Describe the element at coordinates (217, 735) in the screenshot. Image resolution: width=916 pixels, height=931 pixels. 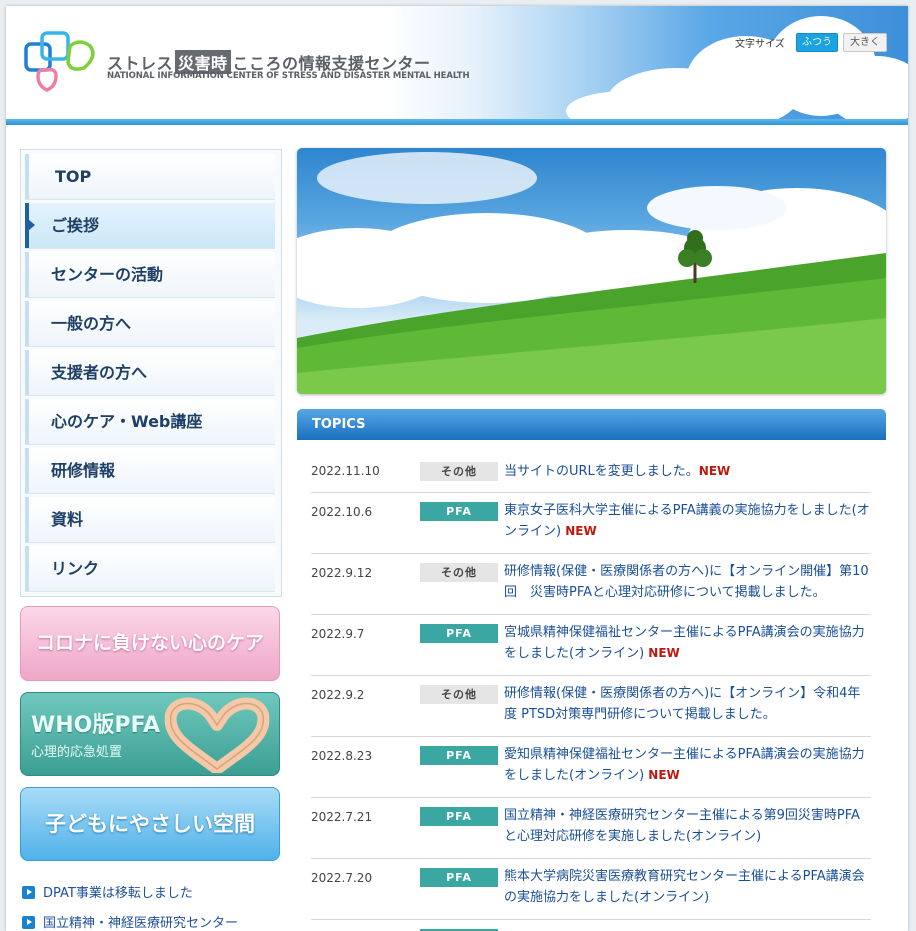
I see `heart-hands-icon` at that location.